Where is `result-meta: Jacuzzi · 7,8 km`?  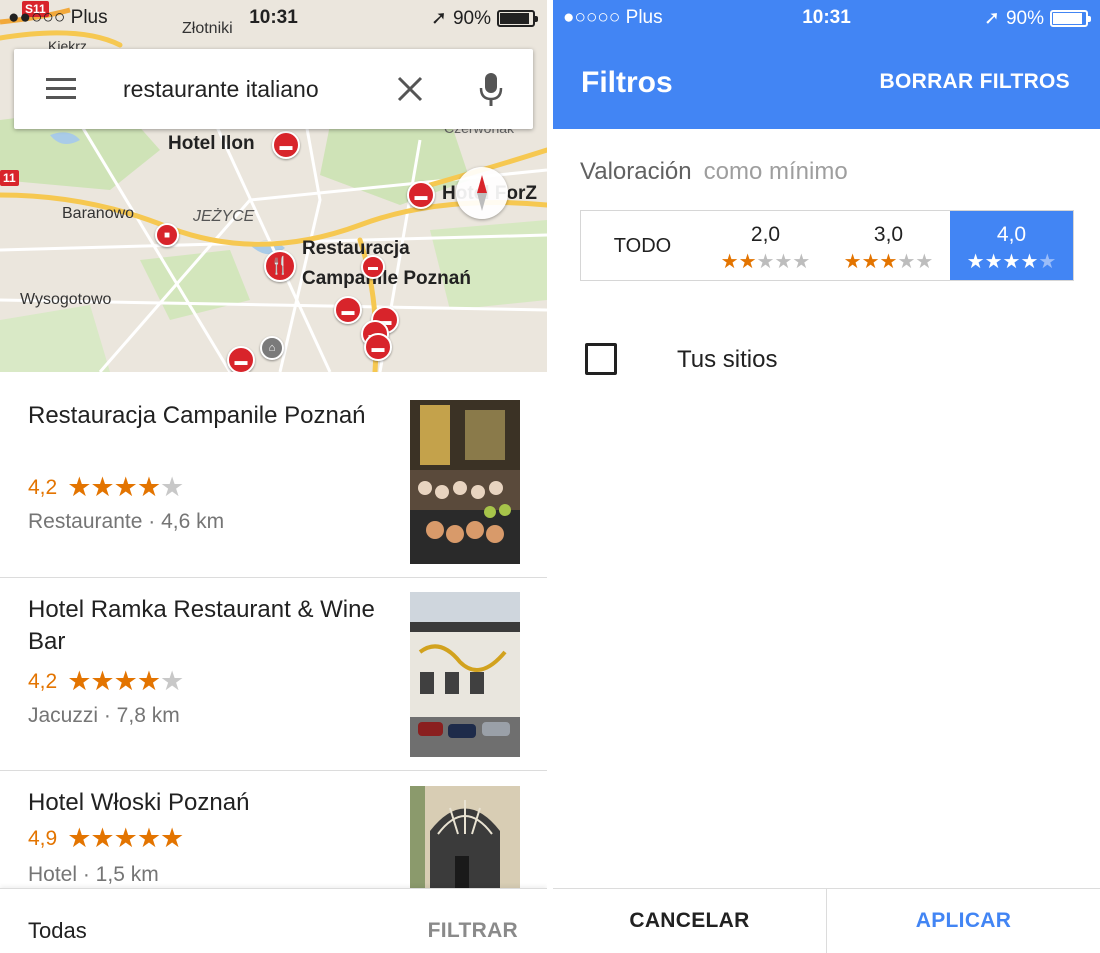
result-meta: Jacuzzi · 7,8 km is located at coordinates (104, 715).